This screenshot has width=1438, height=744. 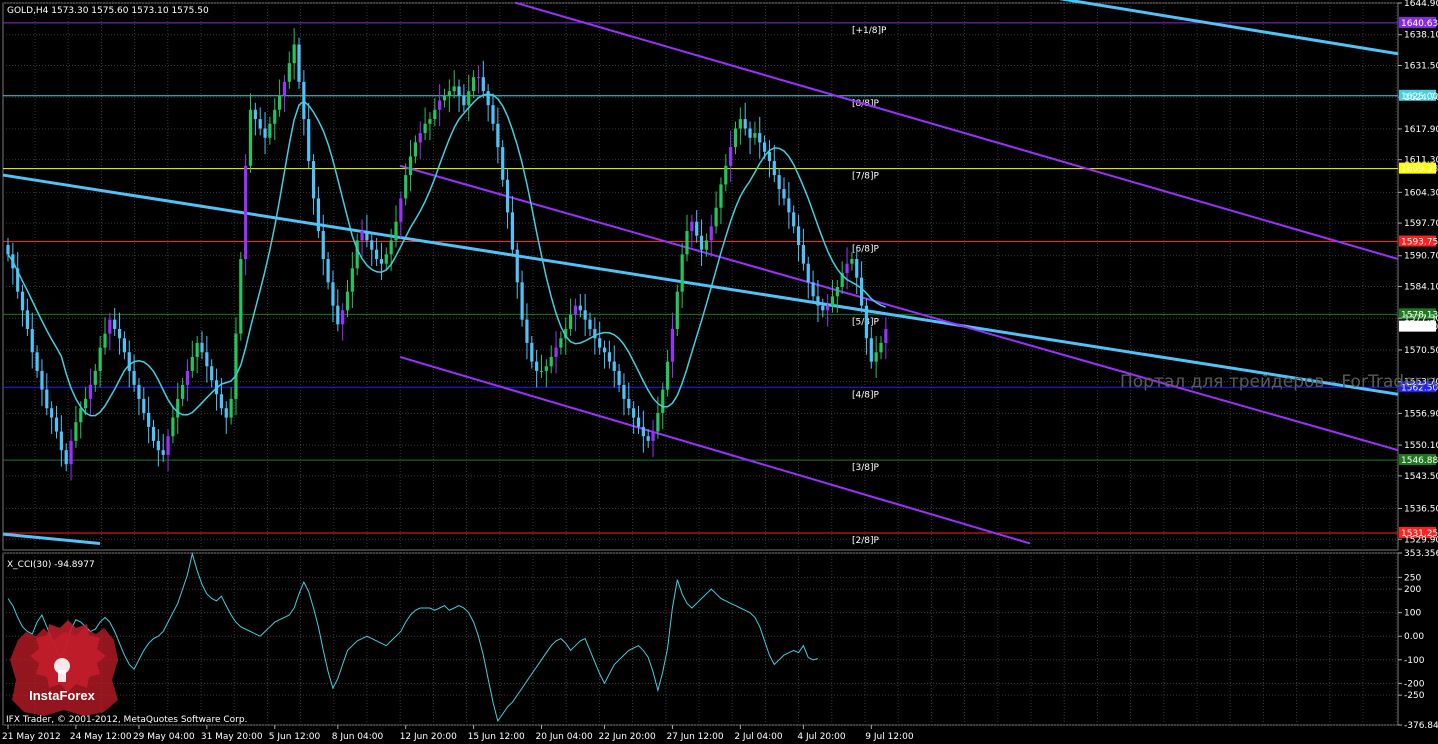 I want to click on symbol-title: GOLD,H4 1573.30 1575.60 1573.10 1575.50, so click(x=108, y=11).